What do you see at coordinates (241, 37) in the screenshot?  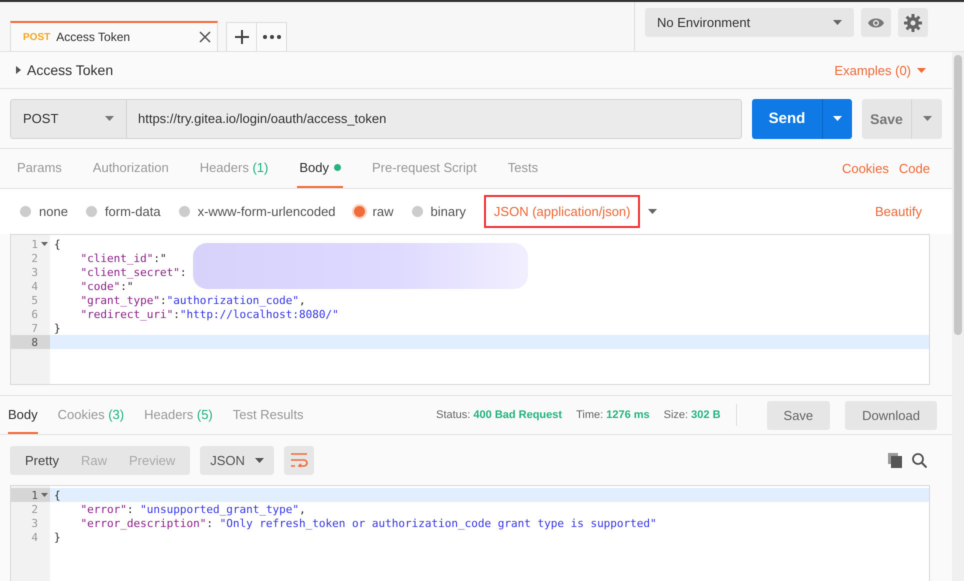 I see `plus-icon` at bounding box center [241, 37].